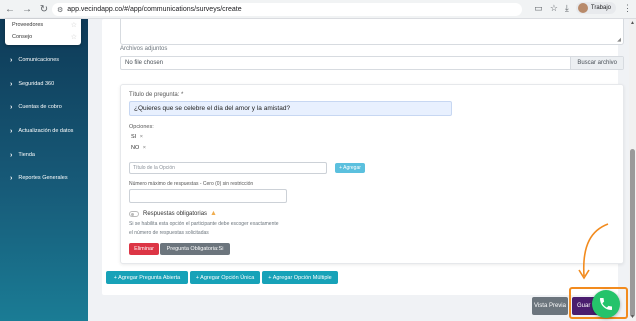 This screenshot has height=321, width=636. I want to click on add-multiple-option-button: + Agregar Opción Múltiple, so click(300, 277).